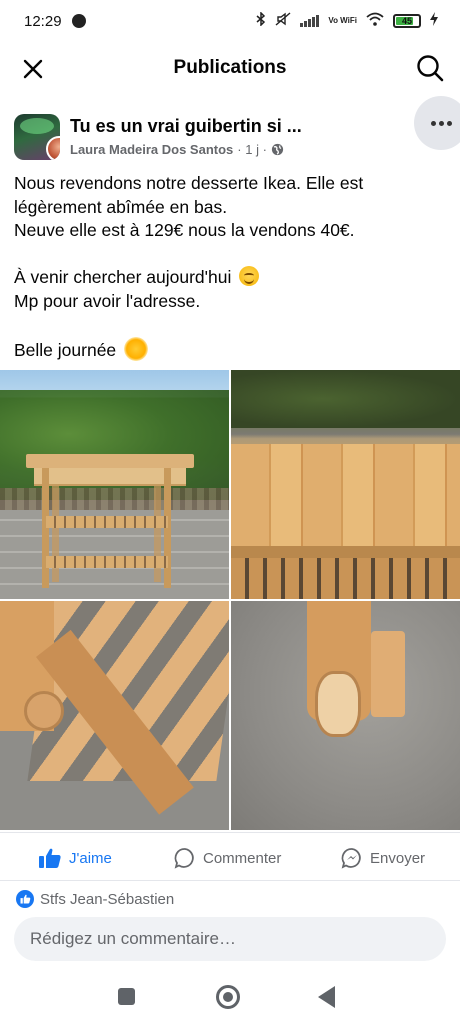  Describe the element at coordinates (249, 276) in the screenshot. I see `smile-emoji-icon` at that location.